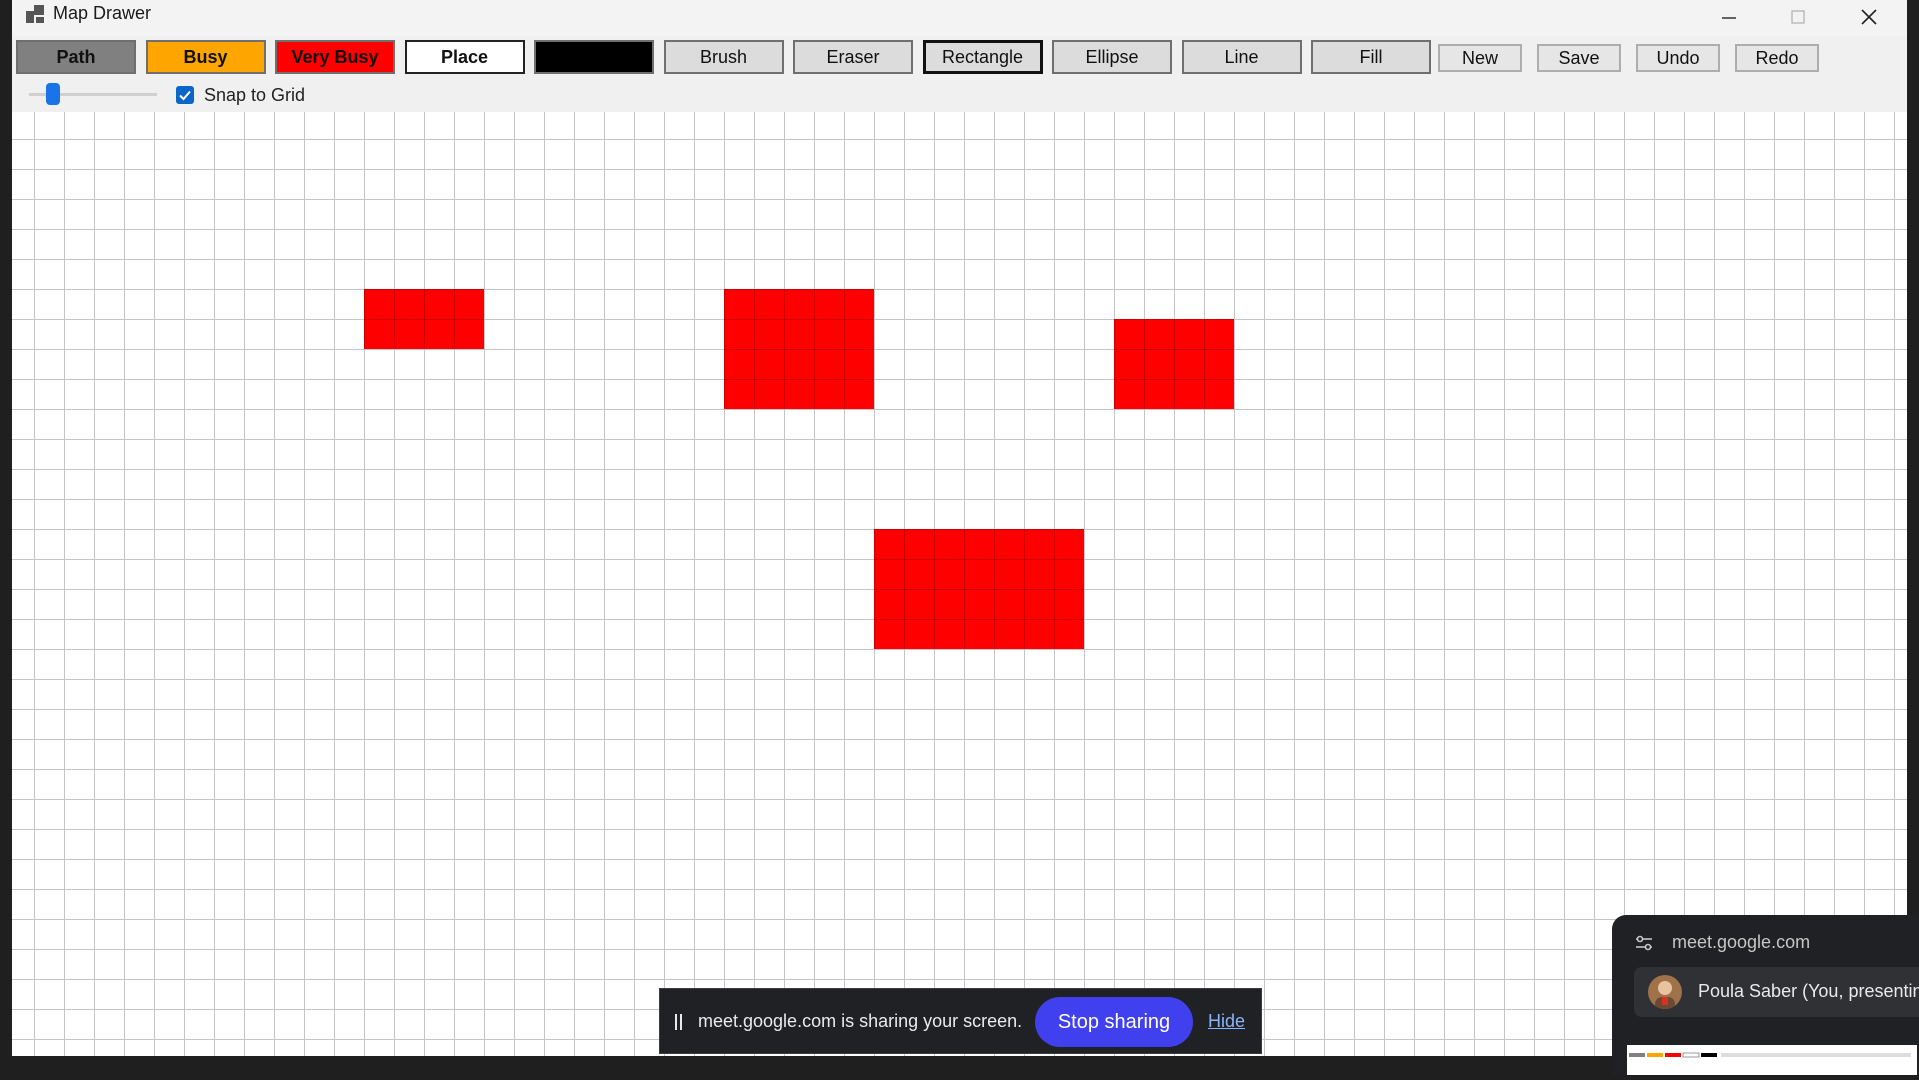 This screenshot has height=1080, width=1919. I want to click on avatar-image, so click(1665, 995).